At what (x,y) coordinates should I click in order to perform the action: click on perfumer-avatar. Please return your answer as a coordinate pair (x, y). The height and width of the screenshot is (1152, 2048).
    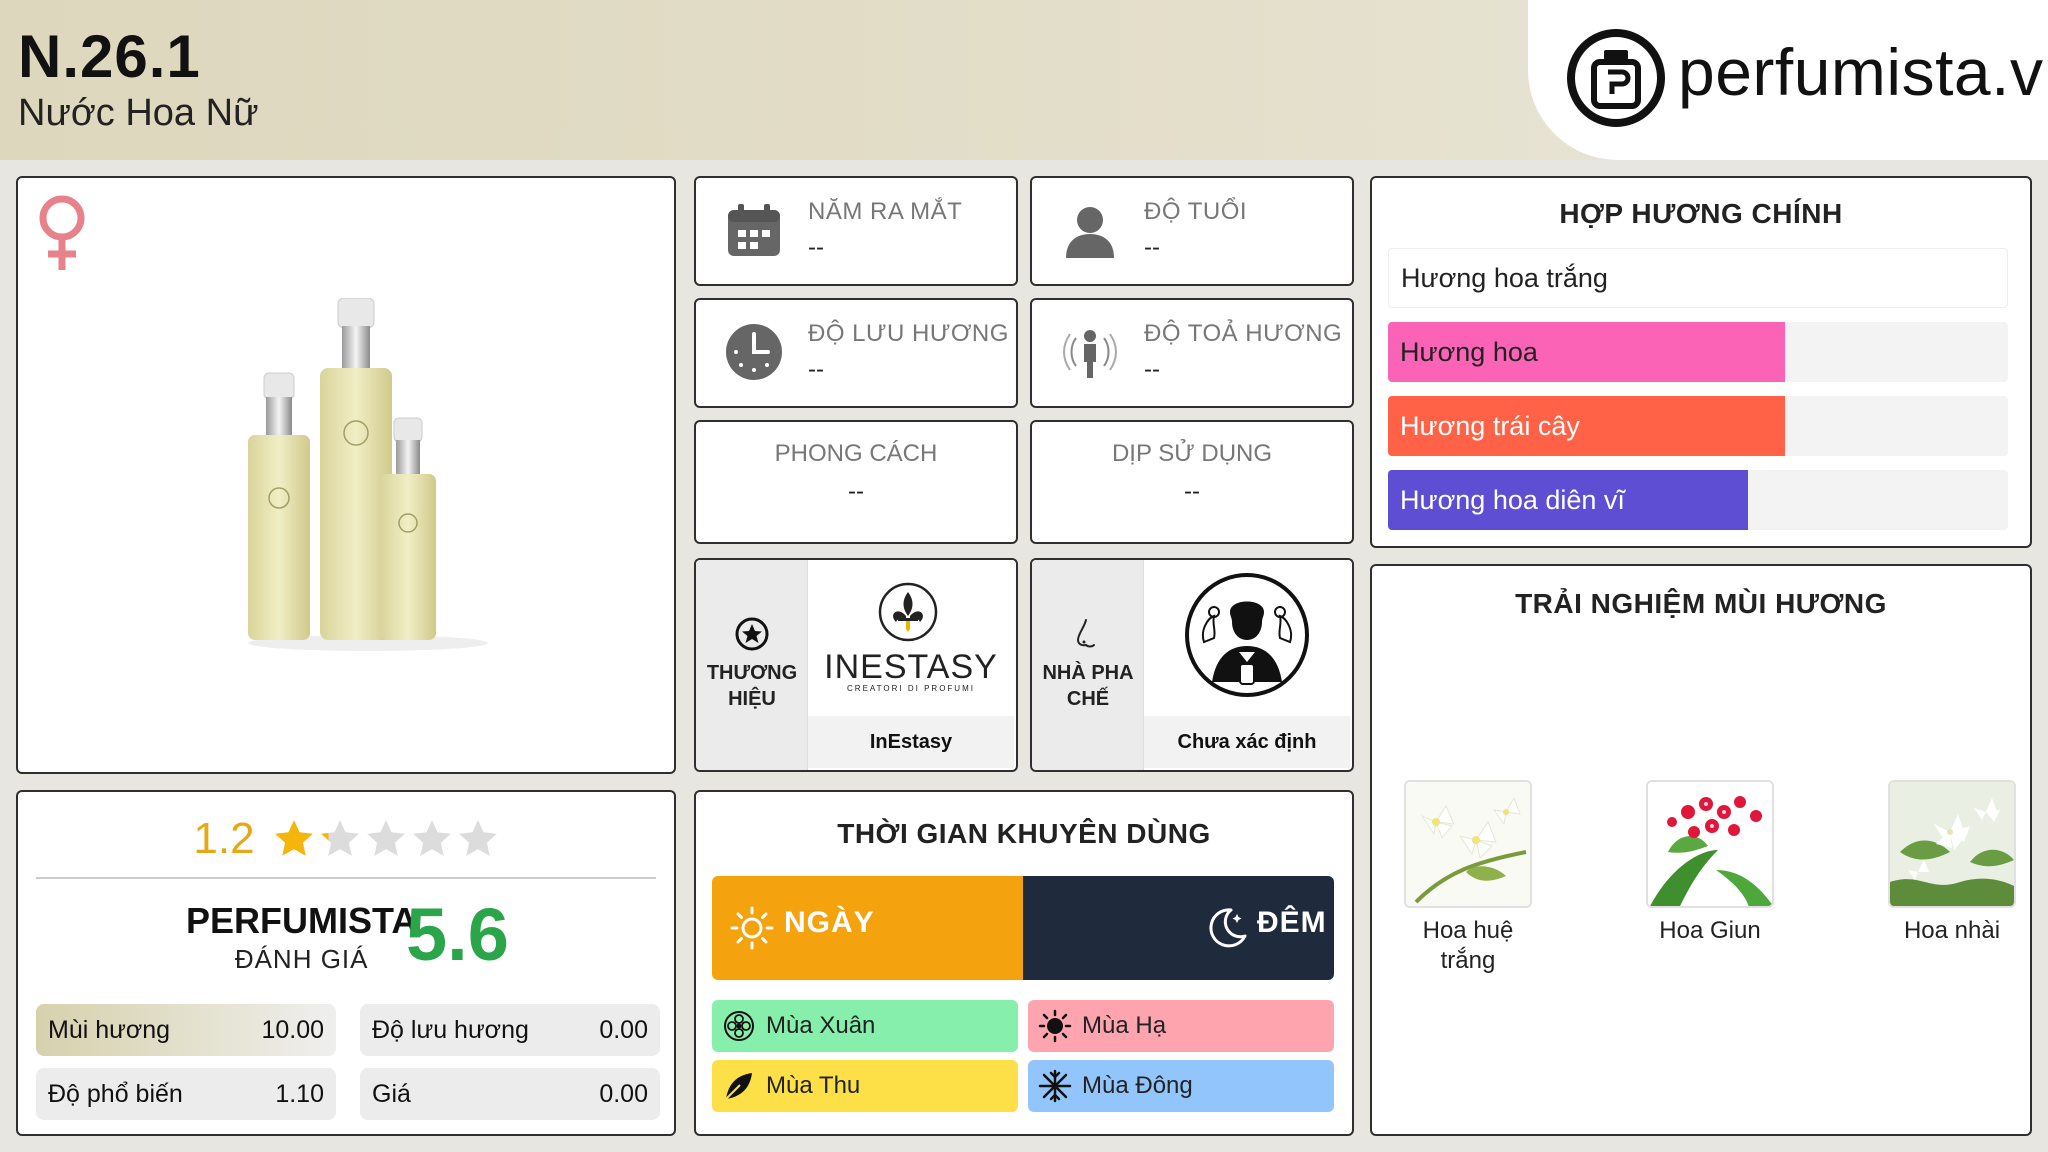
    Looking at the image, I should click on (1247, 638).